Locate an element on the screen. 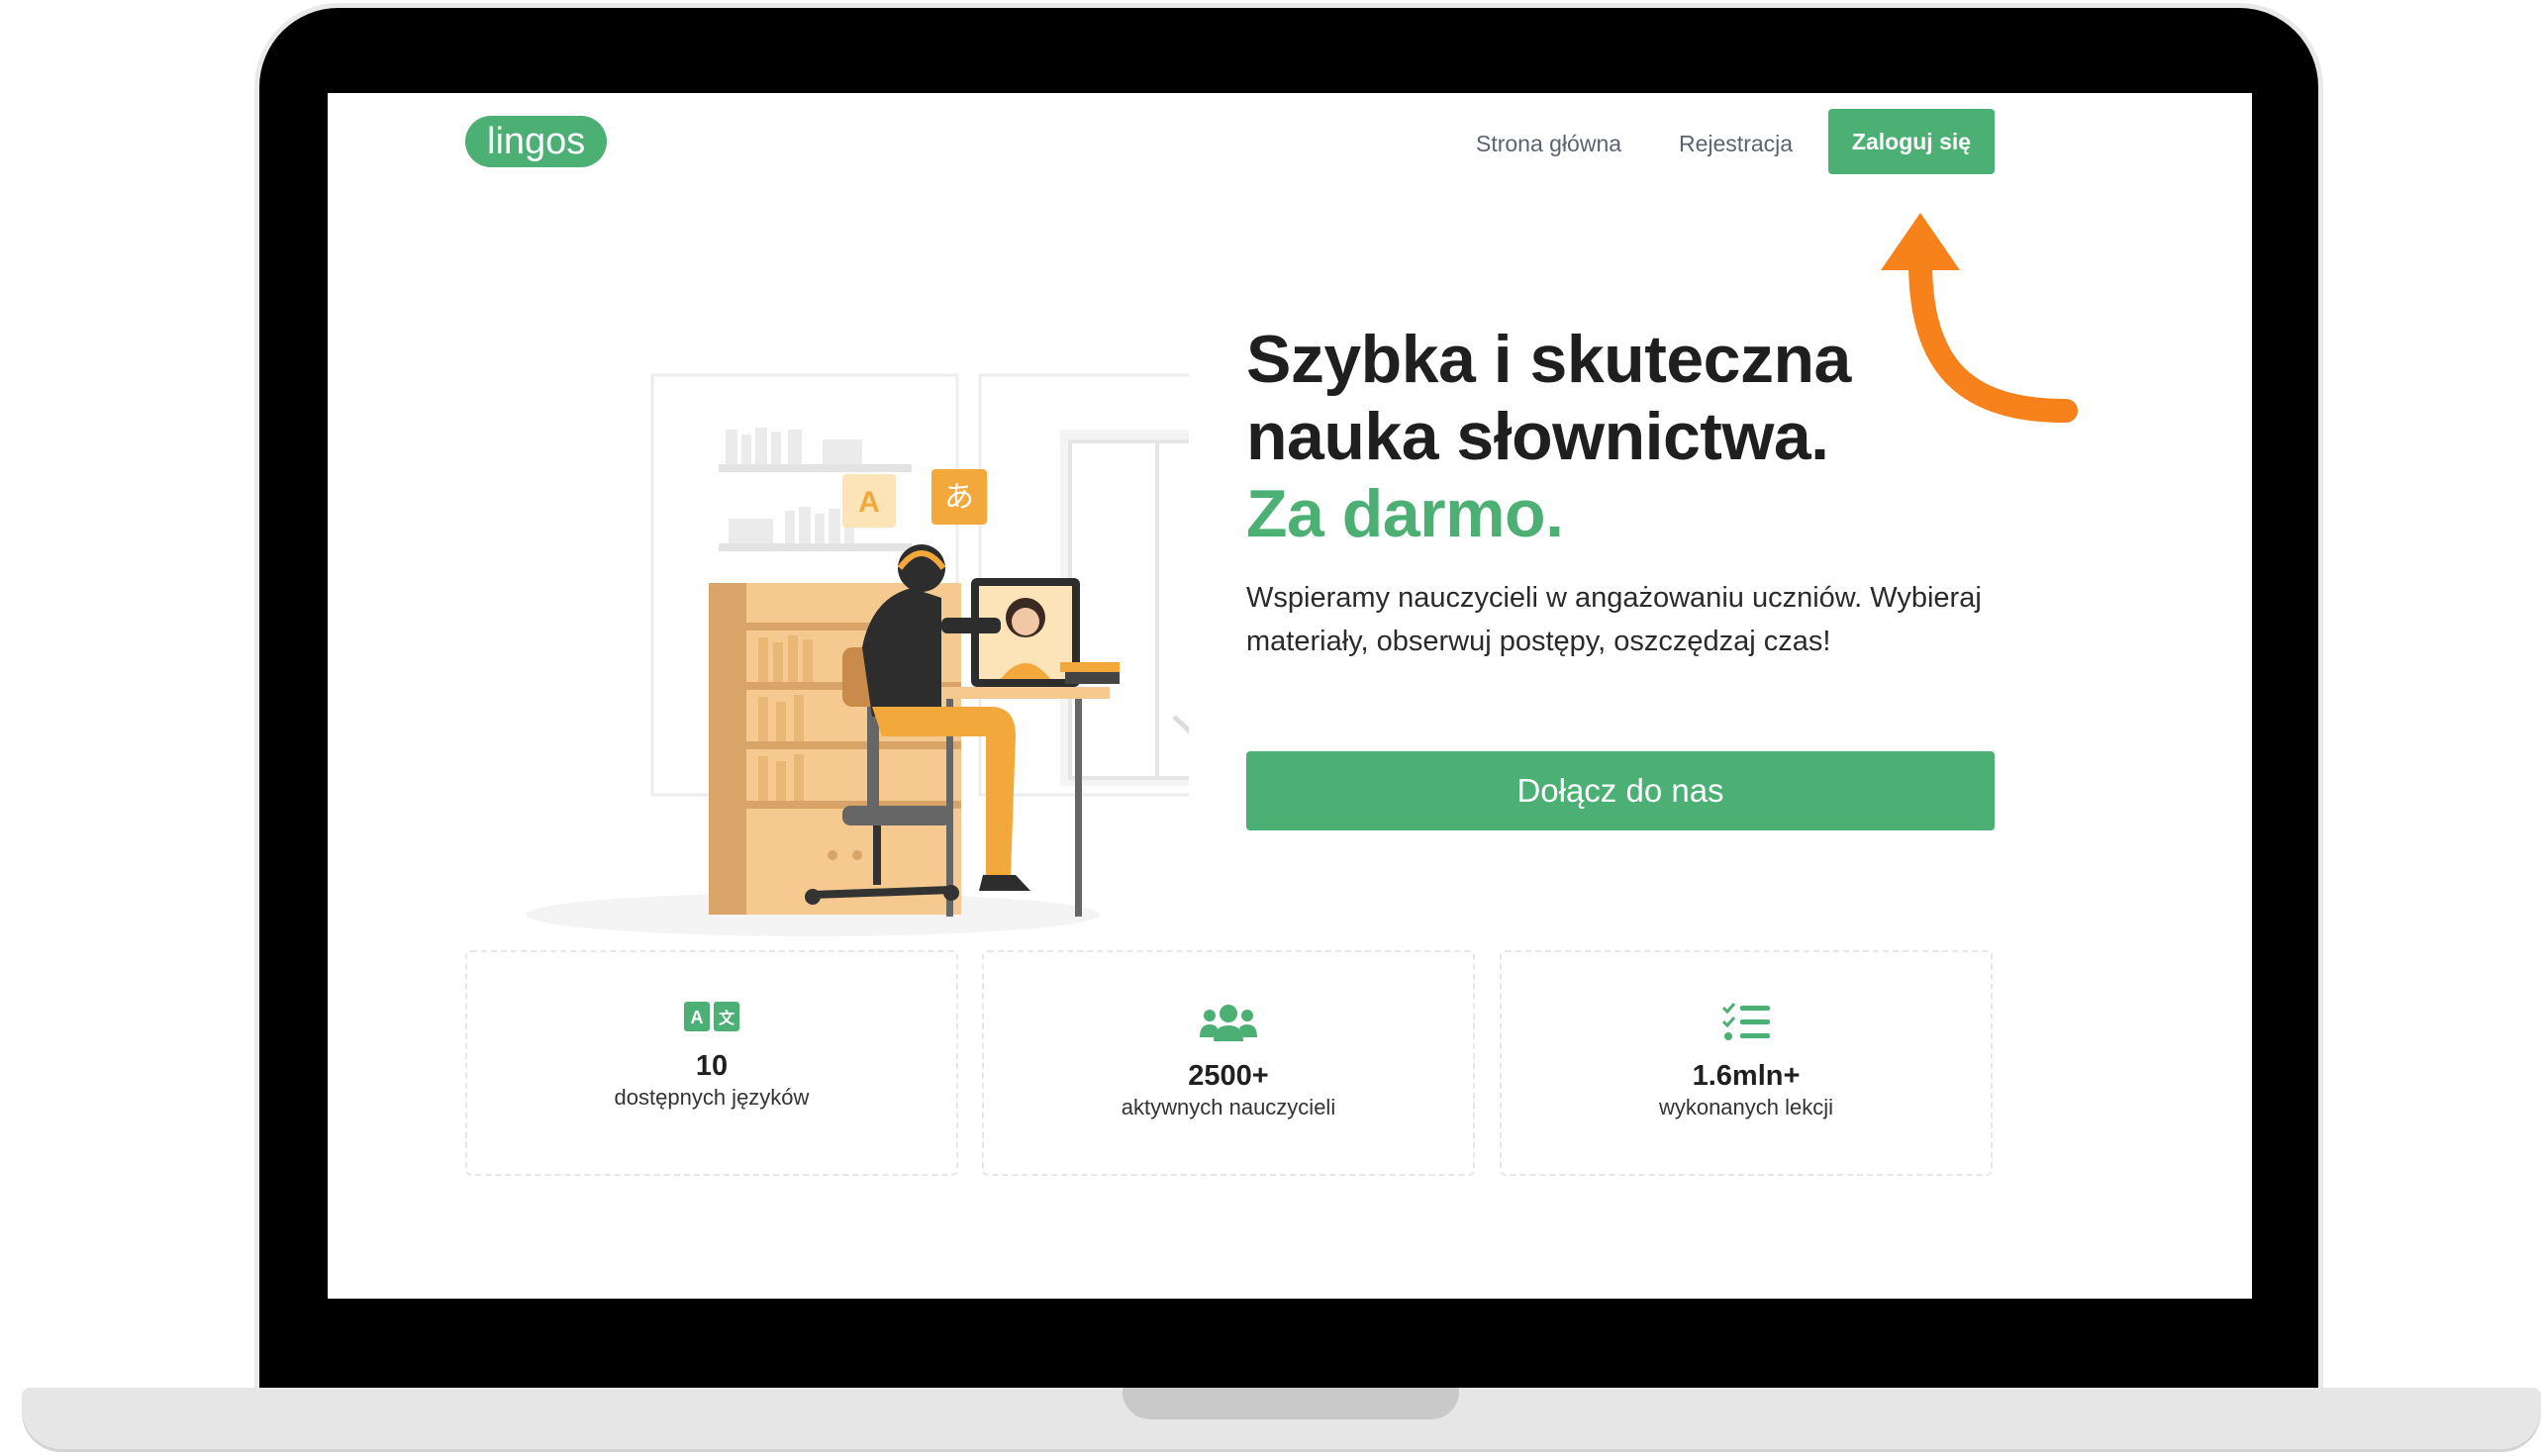 The image size is (2541, 1456). hero-title-accent: Za darmo. is located at coordinates (1405, 513).